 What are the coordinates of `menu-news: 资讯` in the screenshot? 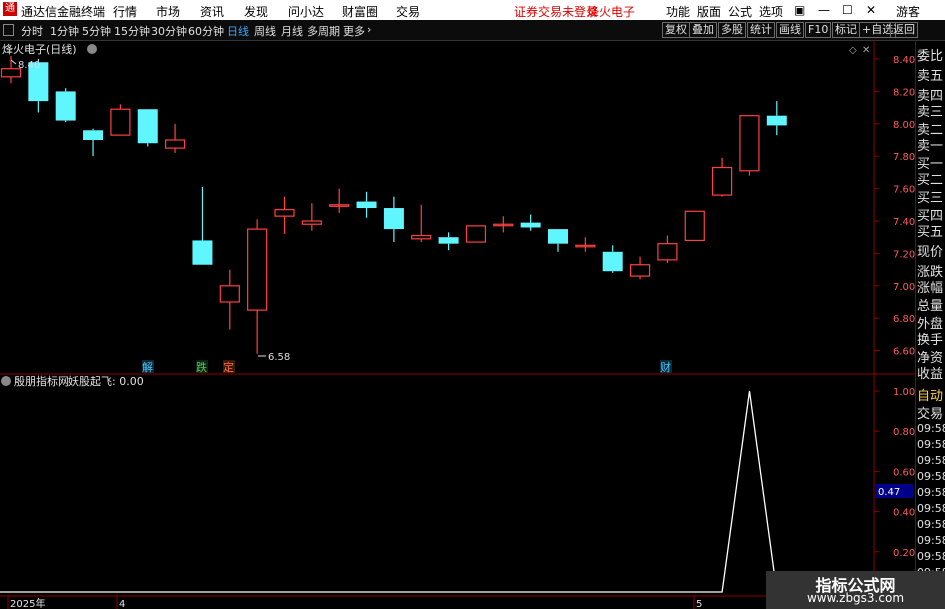 It's located at (212, 11).